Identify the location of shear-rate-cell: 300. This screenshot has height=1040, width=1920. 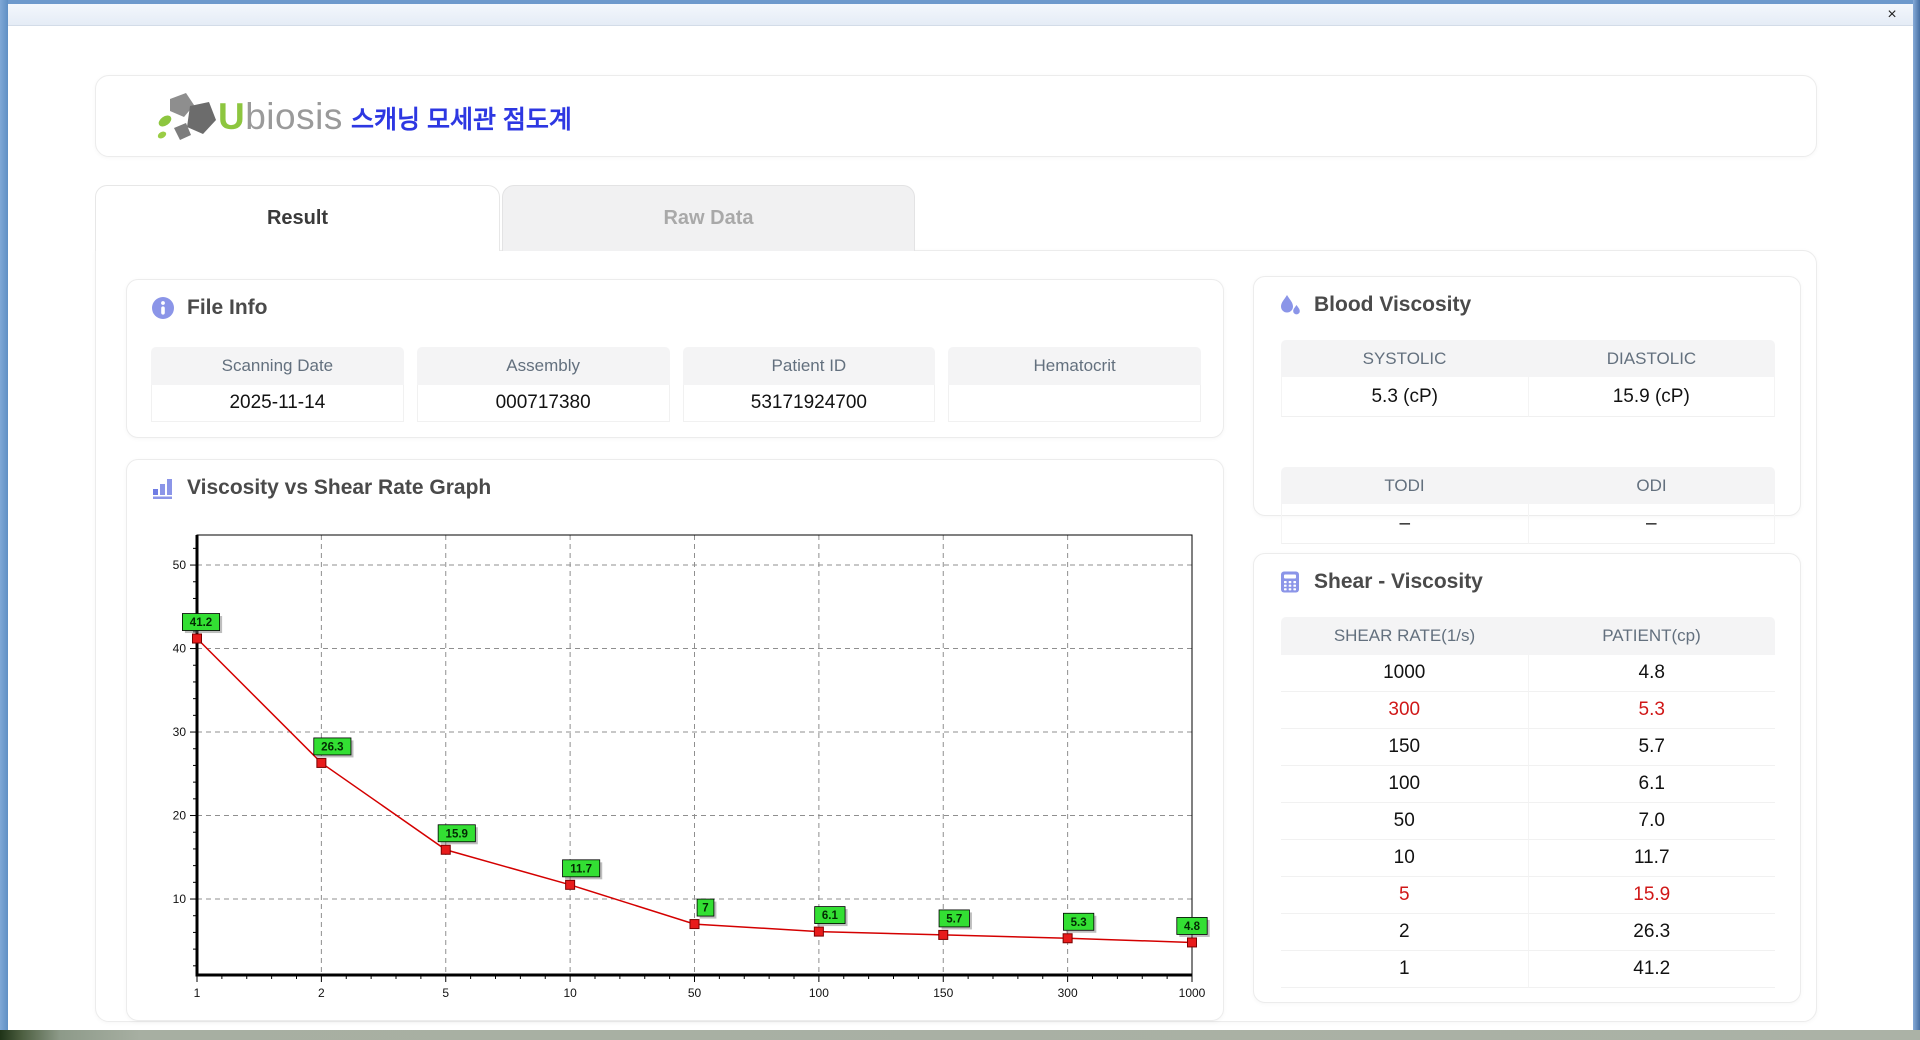
(1405, 710).